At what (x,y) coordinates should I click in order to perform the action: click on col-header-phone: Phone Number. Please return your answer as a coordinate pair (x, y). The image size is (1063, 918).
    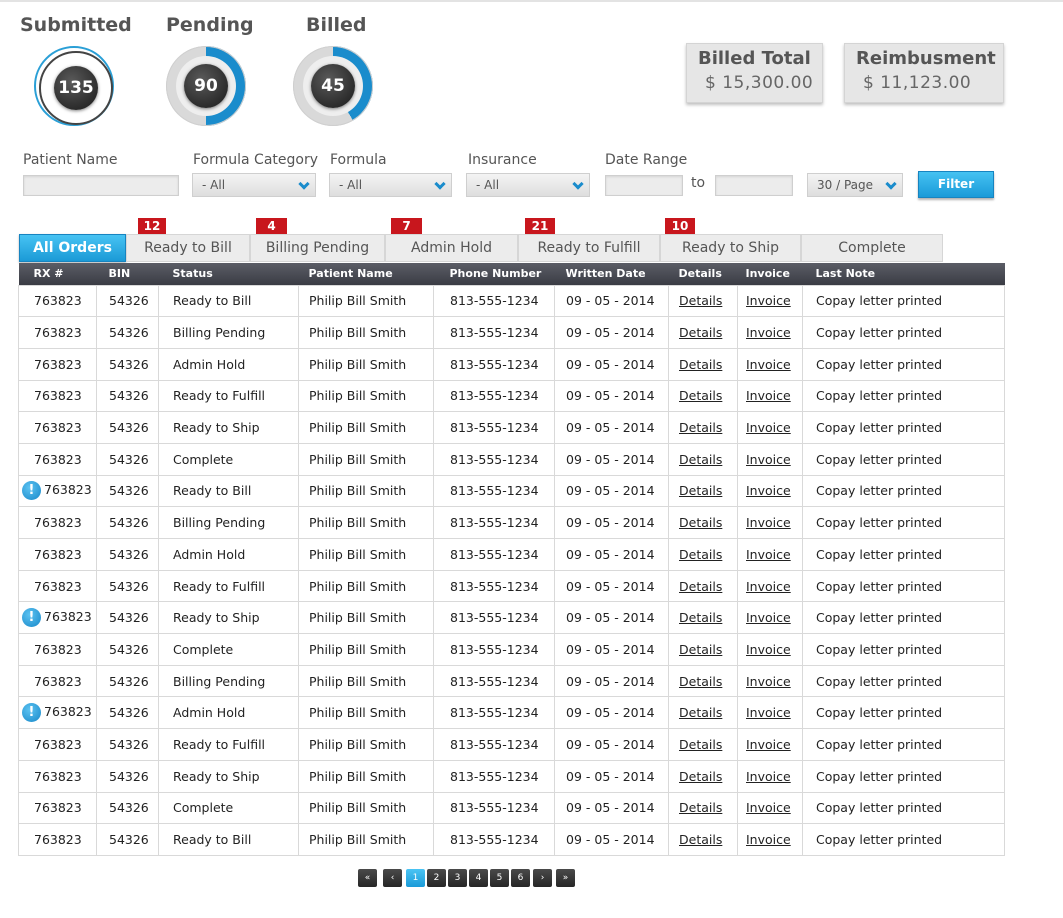
    Looking at the image, I should click on (494, 274).